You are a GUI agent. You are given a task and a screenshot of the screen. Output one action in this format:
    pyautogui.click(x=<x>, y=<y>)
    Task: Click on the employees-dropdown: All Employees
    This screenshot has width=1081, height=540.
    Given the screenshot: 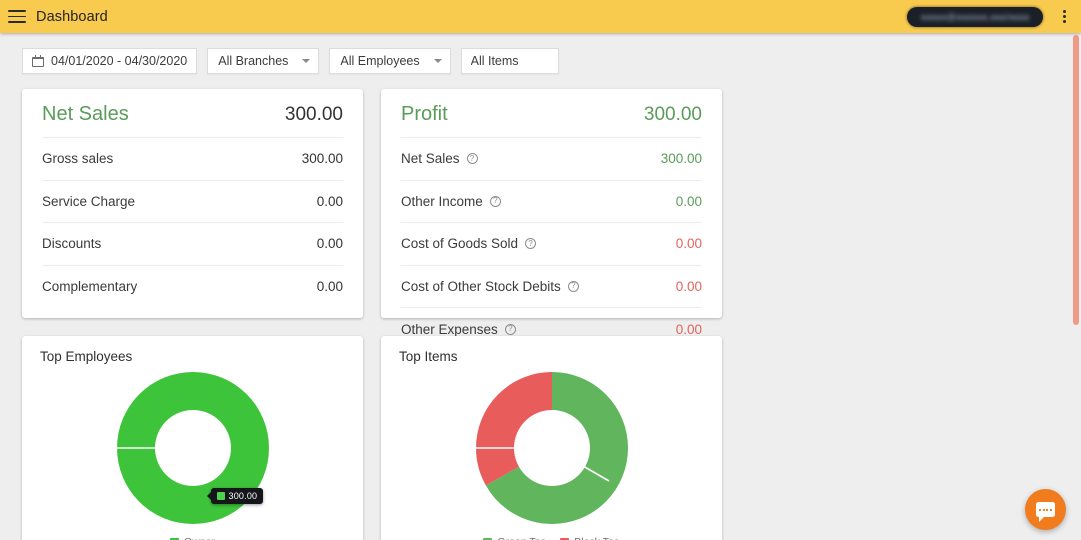 What is the action you would take?
    pyautogui.click(x=390, y=61)
    